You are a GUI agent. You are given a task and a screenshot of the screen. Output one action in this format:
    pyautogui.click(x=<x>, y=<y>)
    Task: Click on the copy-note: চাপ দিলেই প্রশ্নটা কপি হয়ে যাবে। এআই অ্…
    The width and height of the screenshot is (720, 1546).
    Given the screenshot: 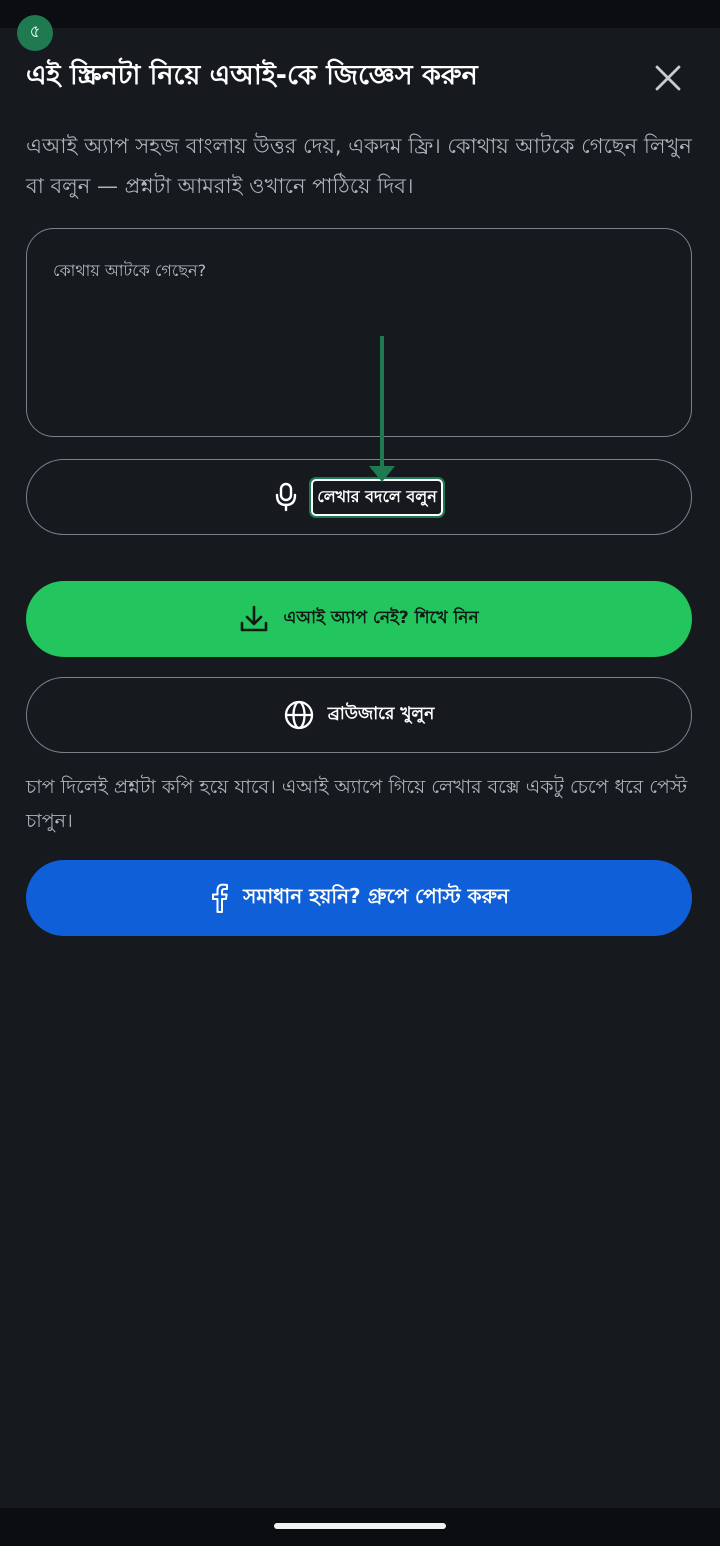 What is the action you would take?
    pyautogui.click(x=357, y=804)
    